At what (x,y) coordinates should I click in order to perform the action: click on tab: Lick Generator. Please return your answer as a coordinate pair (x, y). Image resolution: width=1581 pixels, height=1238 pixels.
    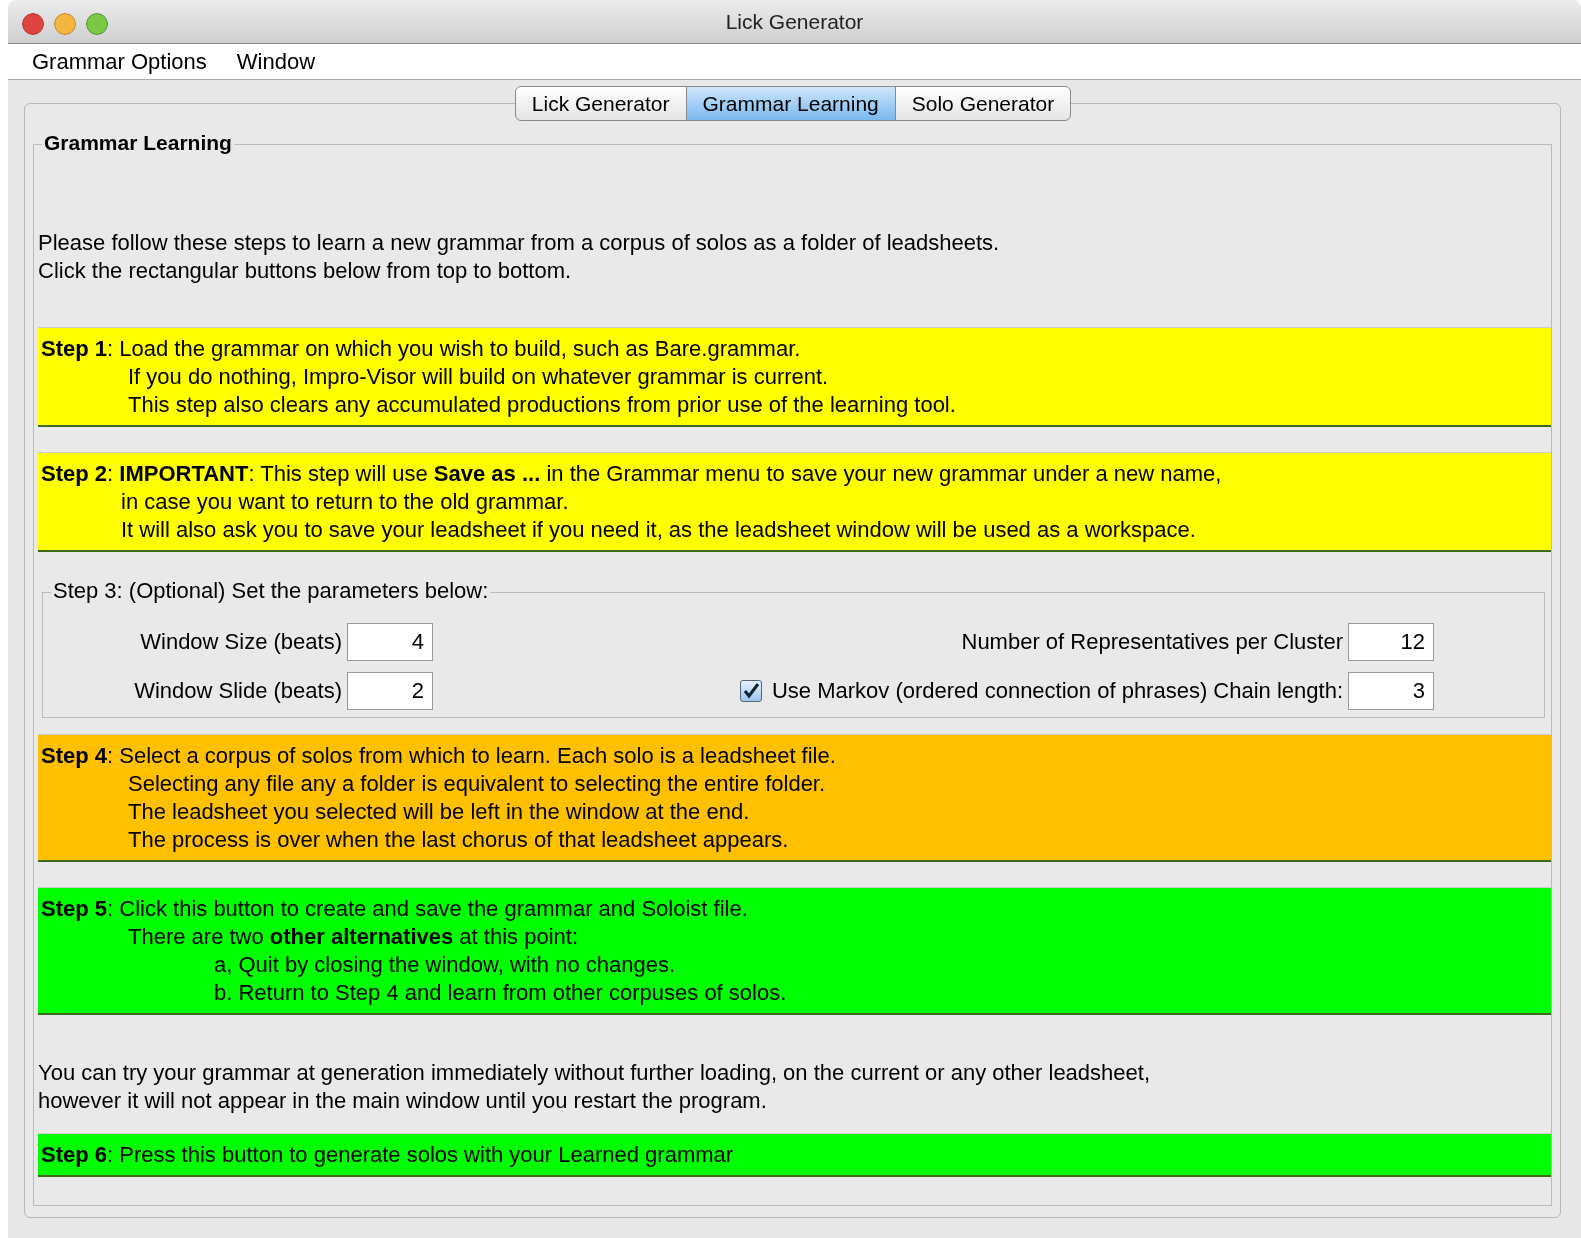
    Looking at the image, I should click on (600, 103).